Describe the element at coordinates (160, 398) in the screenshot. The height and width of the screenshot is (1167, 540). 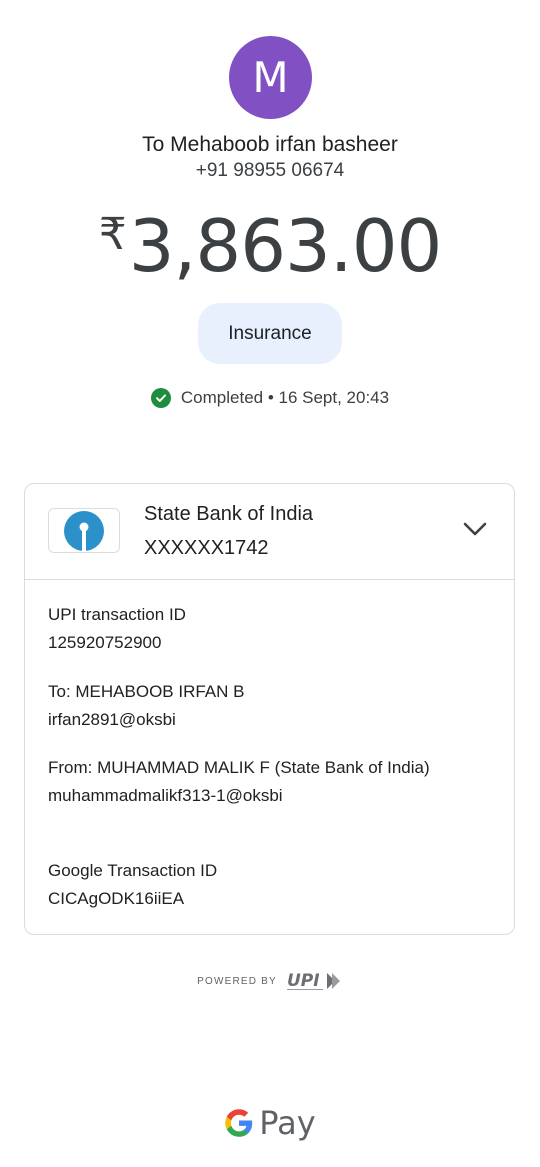
I see `check-circle-icon` at that location.